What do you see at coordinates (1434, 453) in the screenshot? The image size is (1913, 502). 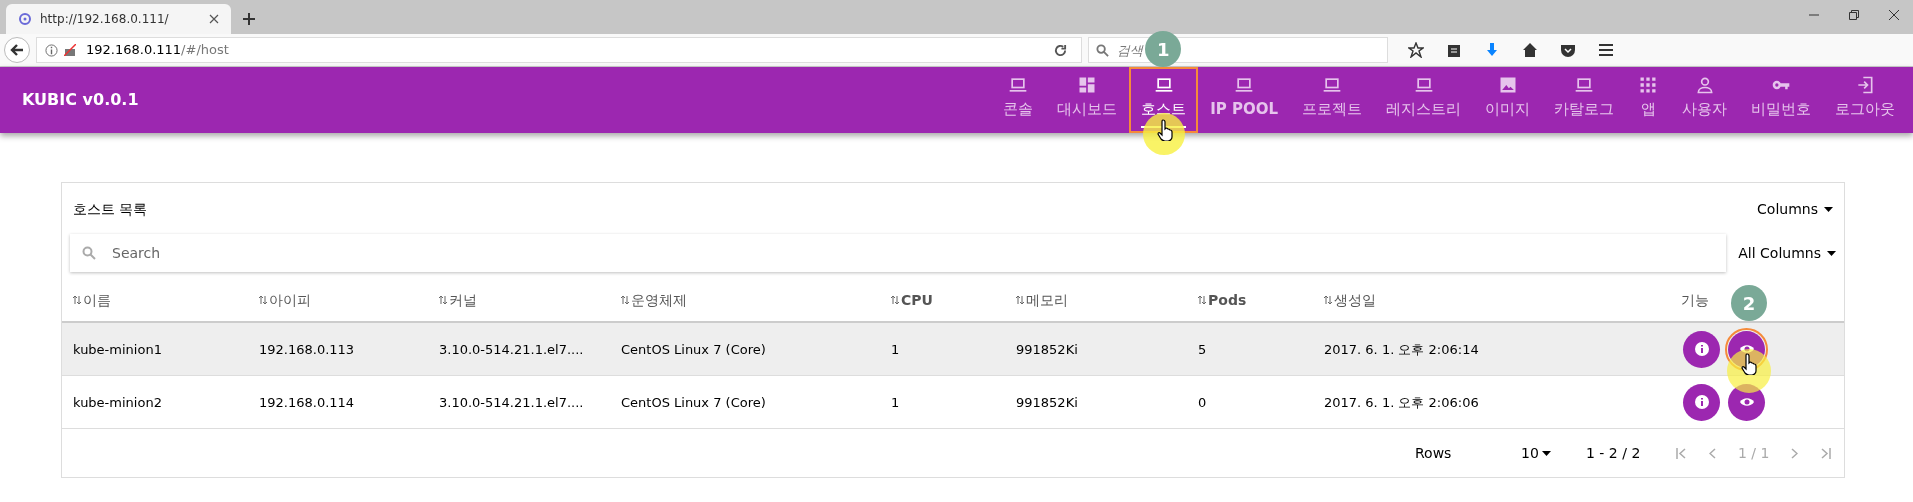 I see `rows-label: Rows` at bounding box center [1434, 453].